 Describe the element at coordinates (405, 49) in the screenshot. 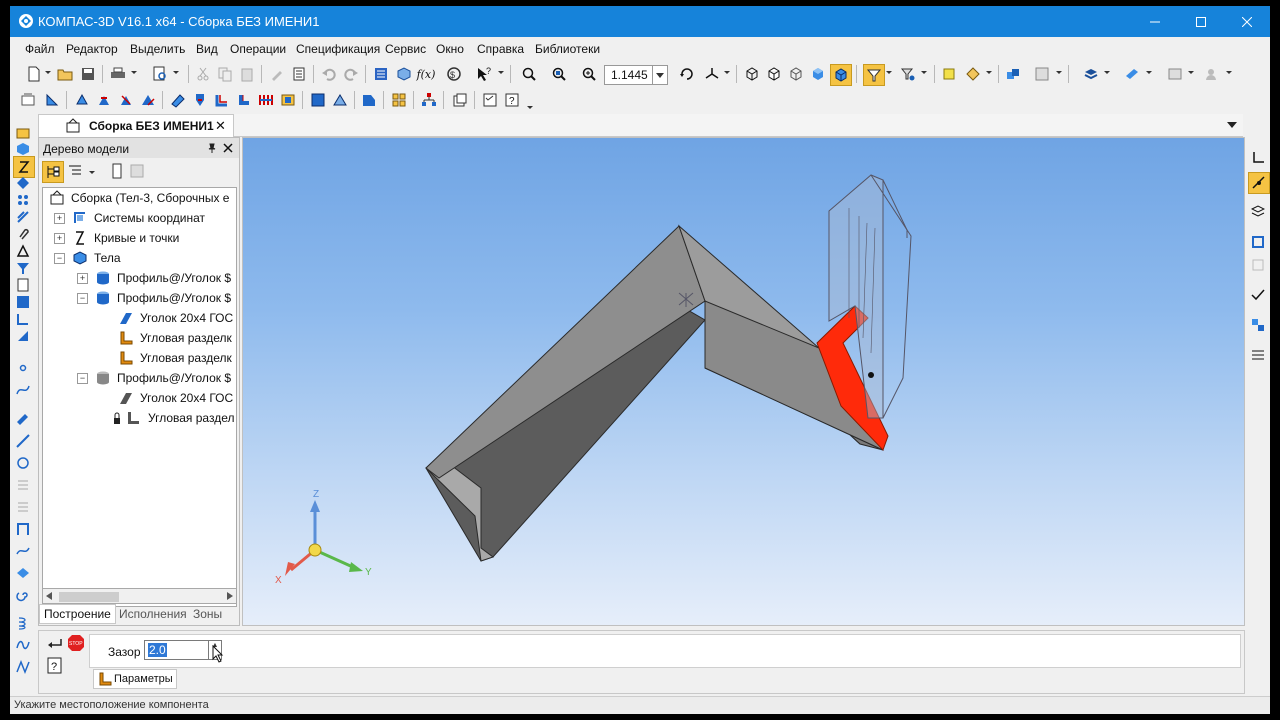

I see `menu-service: Сервис` at that location.